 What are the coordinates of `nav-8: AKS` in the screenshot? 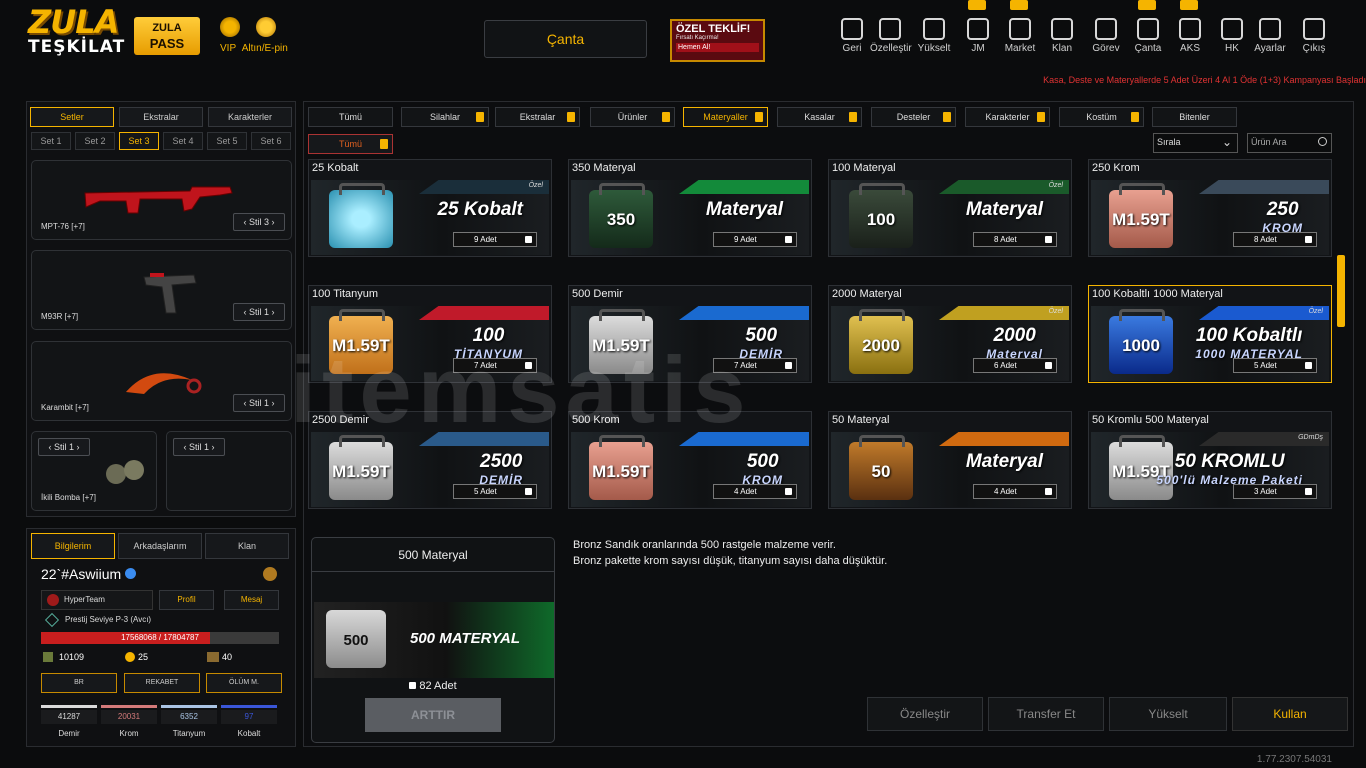 It's located at (1190, 27).